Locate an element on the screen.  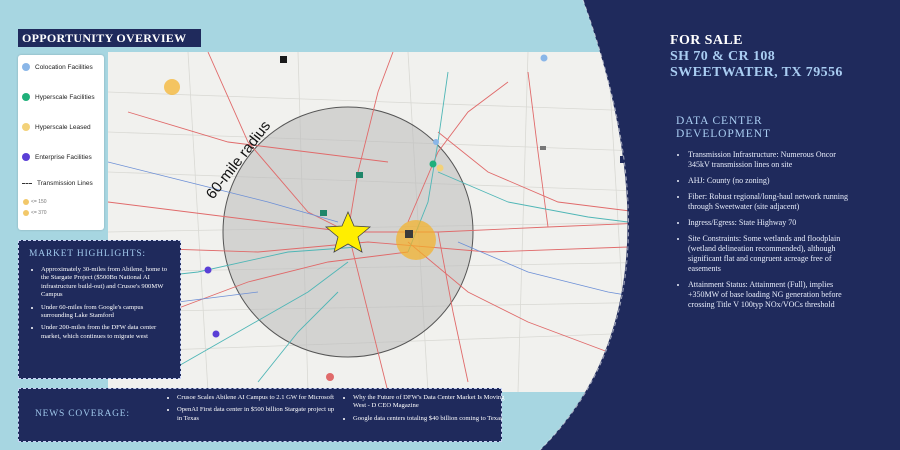
legend-size-large: <= 370 is located at coordinates (35, 213).